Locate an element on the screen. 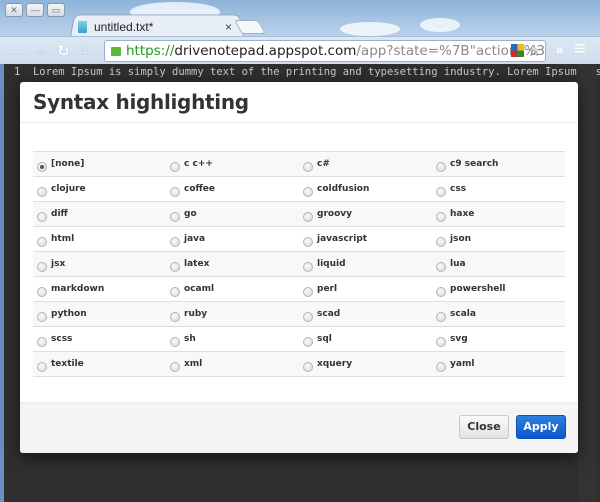 This screenshot has width=600, height=502. tab-close-icon: × is located at coordinates (228, 27).